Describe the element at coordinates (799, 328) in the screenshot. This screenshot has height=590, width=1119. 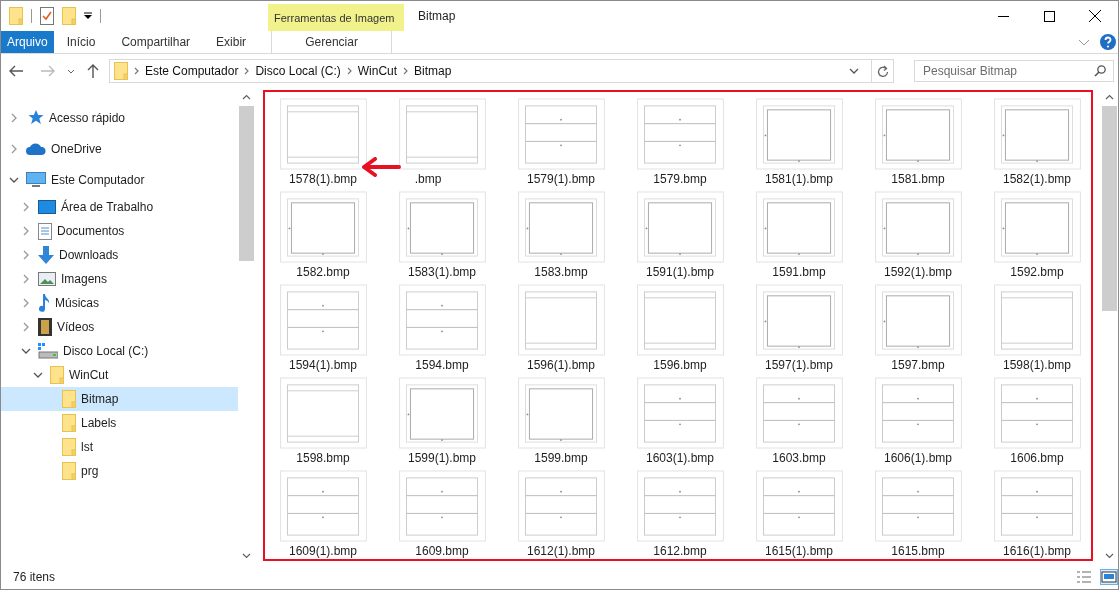
I see `file-item: 1597(1).bmp` at that location.